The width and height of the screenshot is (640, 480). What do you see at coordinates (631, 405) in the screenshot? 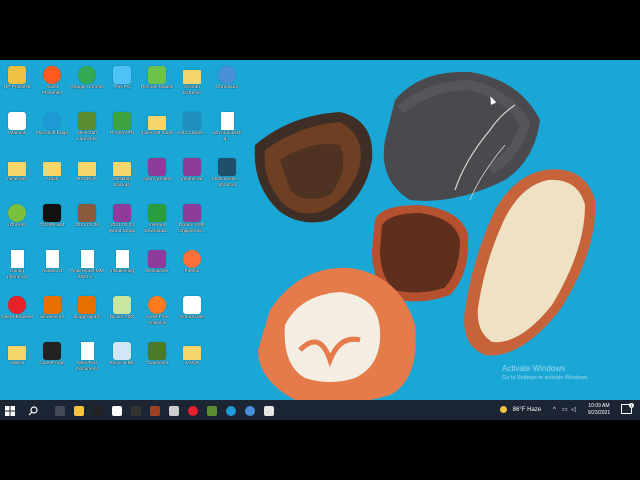
I see `notification-count: 1` at bounding box center [631, 405].